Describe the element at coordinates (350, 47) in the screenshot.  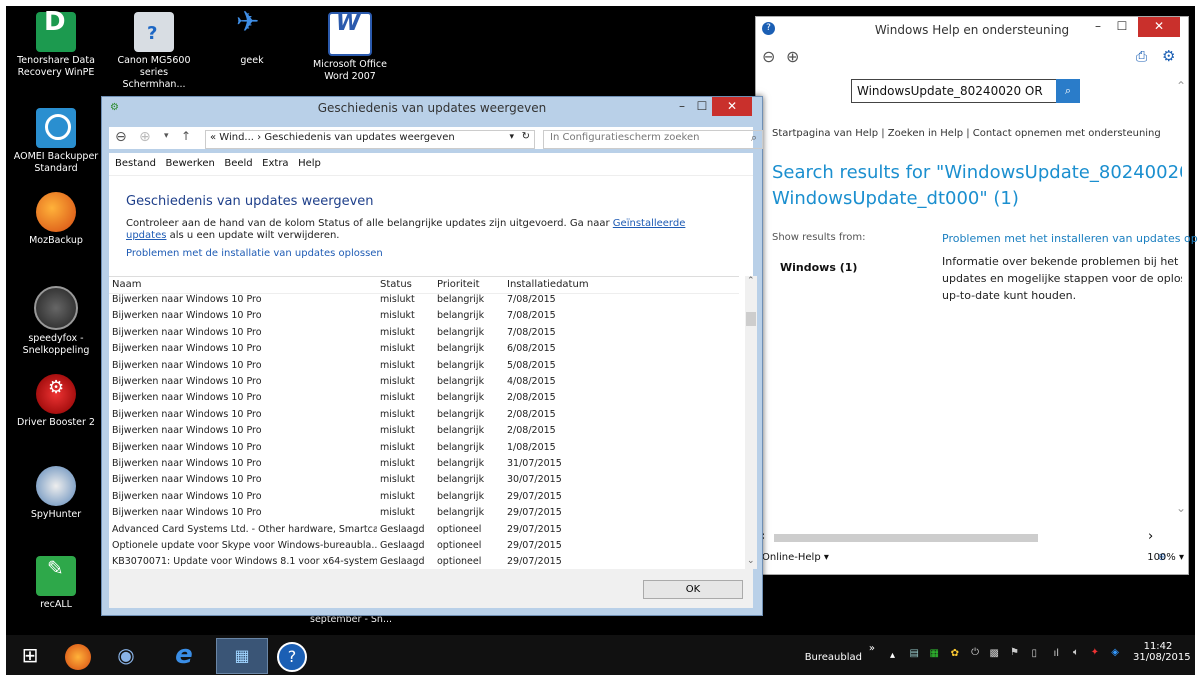
I see `desktop-icon-word: W Microsoft Office Word 2007` at that location.